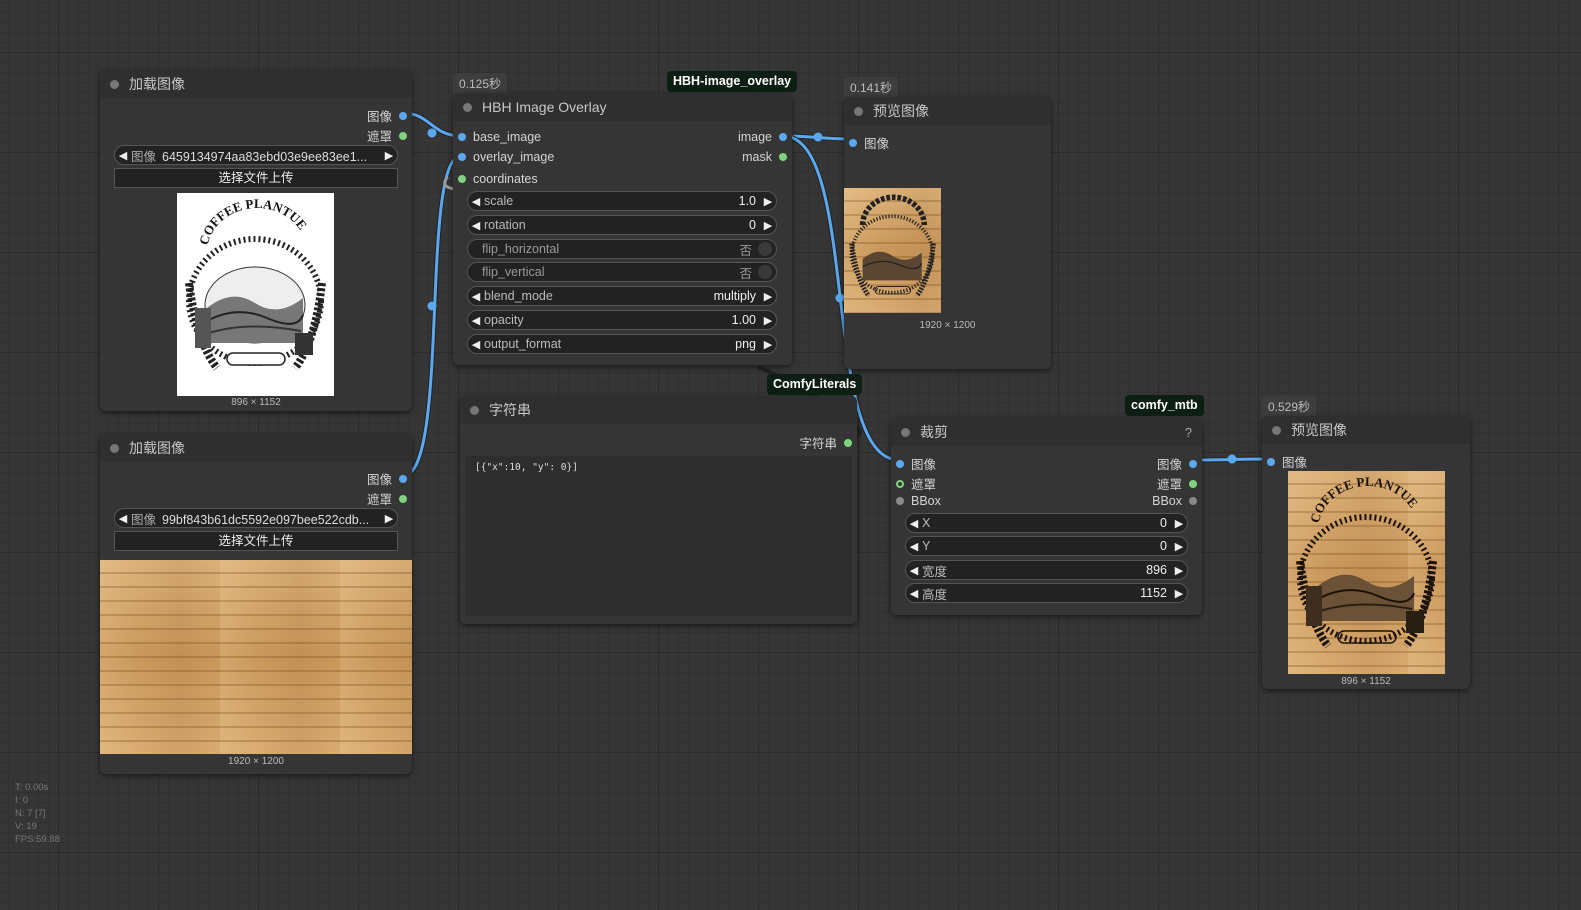 Image resolution: width=1581 pixels, height=910 pixels. I want to click on height-widget: ◀ 高度 1152 ▶, so click(1046, 593).